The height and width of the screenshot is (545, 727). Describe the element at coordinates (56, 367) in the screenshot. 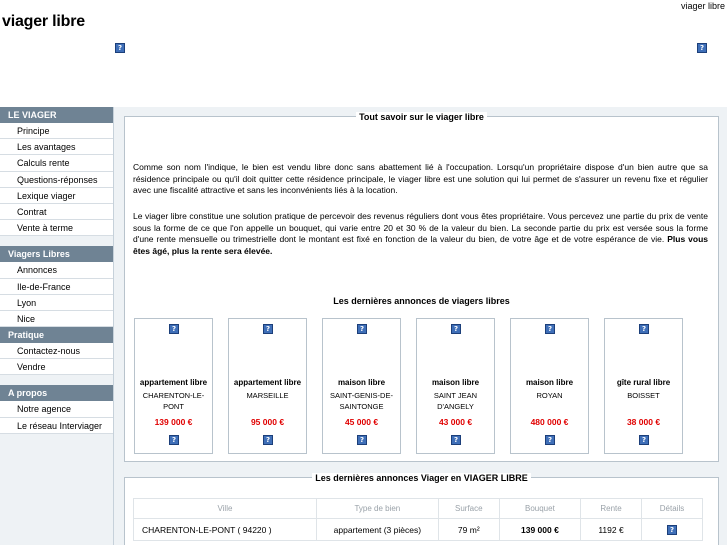

I see `sidebar-item-vendre: Vendre` at that location.